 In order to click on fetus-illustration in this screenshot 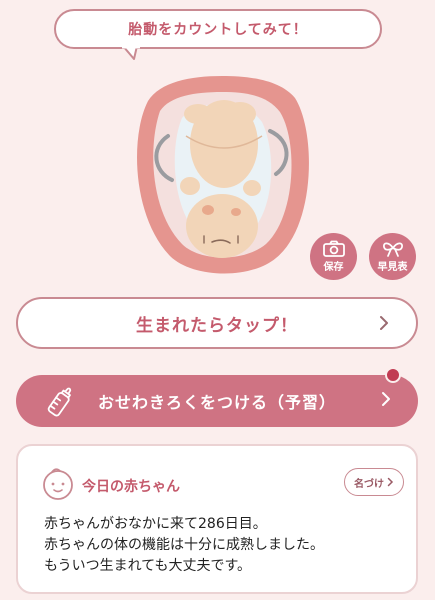, I will do `click(223, 175)`.